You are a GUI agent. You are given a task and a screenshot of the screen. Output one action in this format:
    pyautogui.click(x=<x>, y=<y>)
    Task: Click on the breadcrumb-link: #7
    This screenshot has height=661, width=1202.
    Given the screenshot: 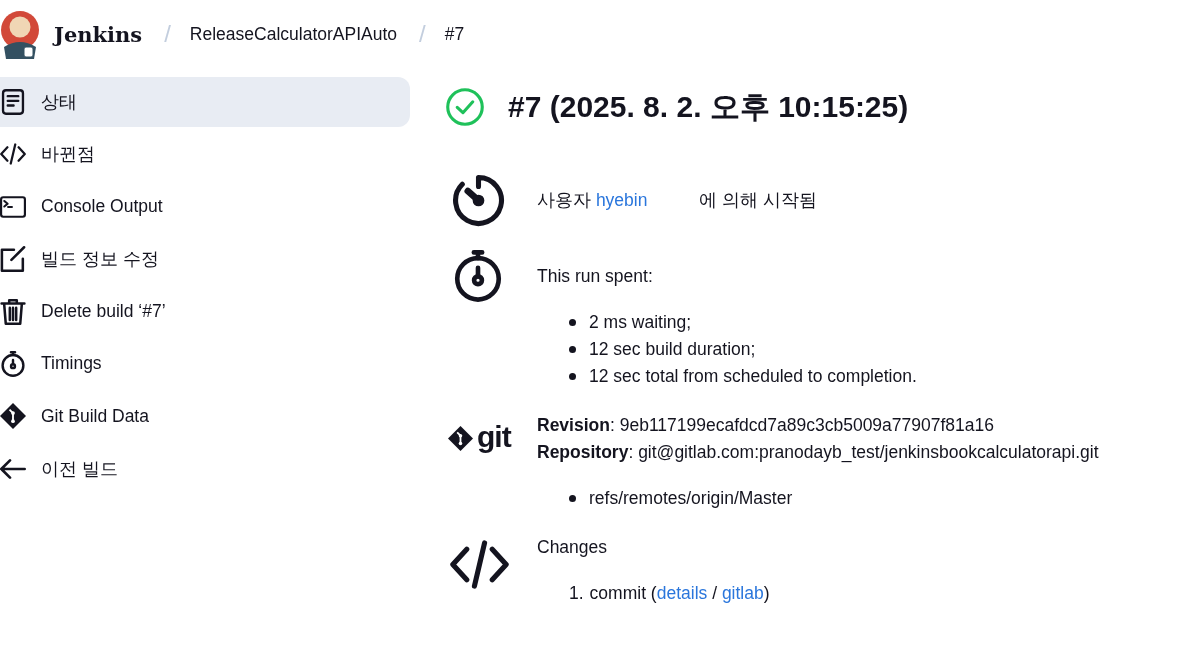 What is the action you would take?
    pyautogui.click(x=454, y=34)
    